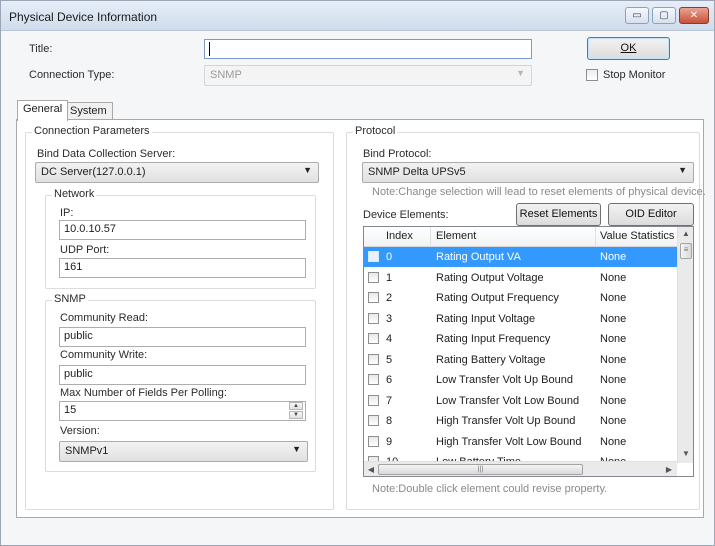 The image size is (715, 546). Describe the element at coordinates (70, 410) in the screenshot. I see `max-fields-value: 15` at that location.